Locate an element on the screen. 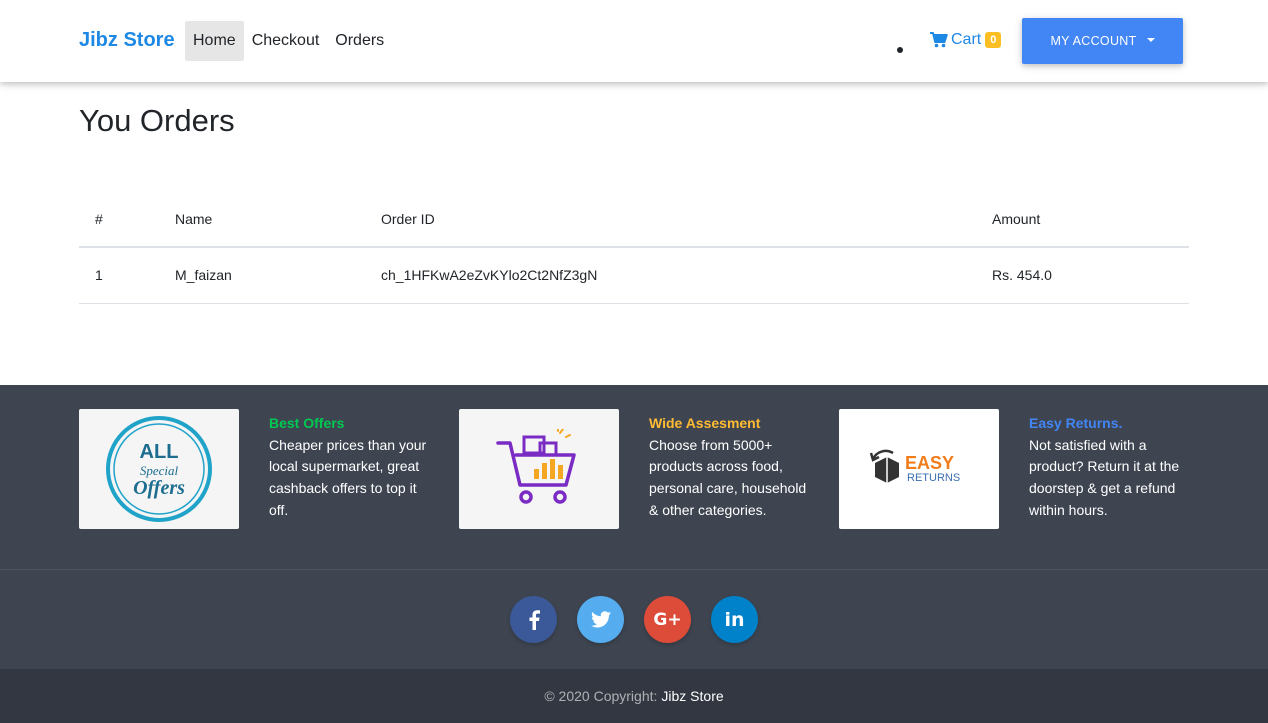  table-header-row: # Name Order ID Amount is located at coordinates (634, 219).